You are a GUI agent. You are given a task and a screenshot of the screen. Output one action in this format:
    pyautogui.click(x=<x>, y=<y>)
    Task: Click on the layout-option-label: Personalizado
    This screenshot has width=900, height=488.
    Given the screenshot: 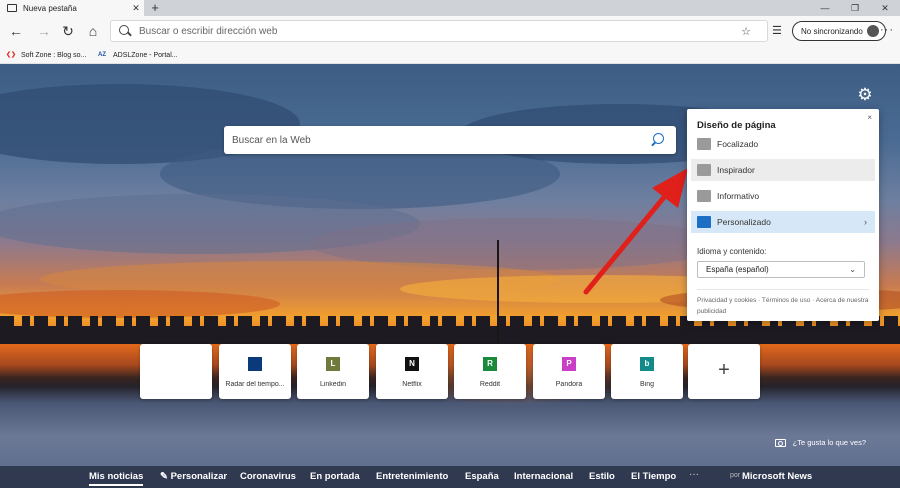 What is the action you would take?
    pyautogui.click(x=744, y=222)
    